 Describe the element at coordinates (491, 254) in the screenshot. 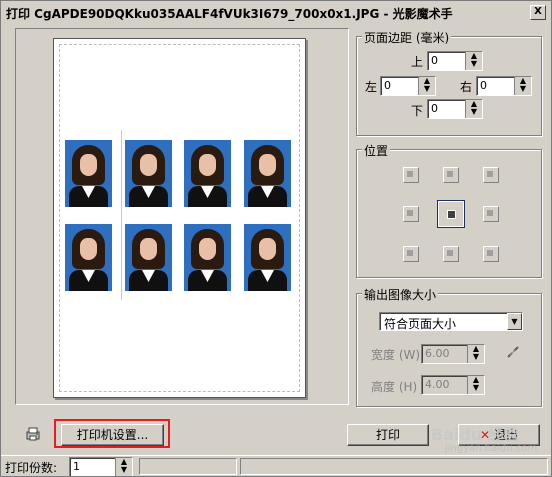

I see `position-bottom-right` at that location.